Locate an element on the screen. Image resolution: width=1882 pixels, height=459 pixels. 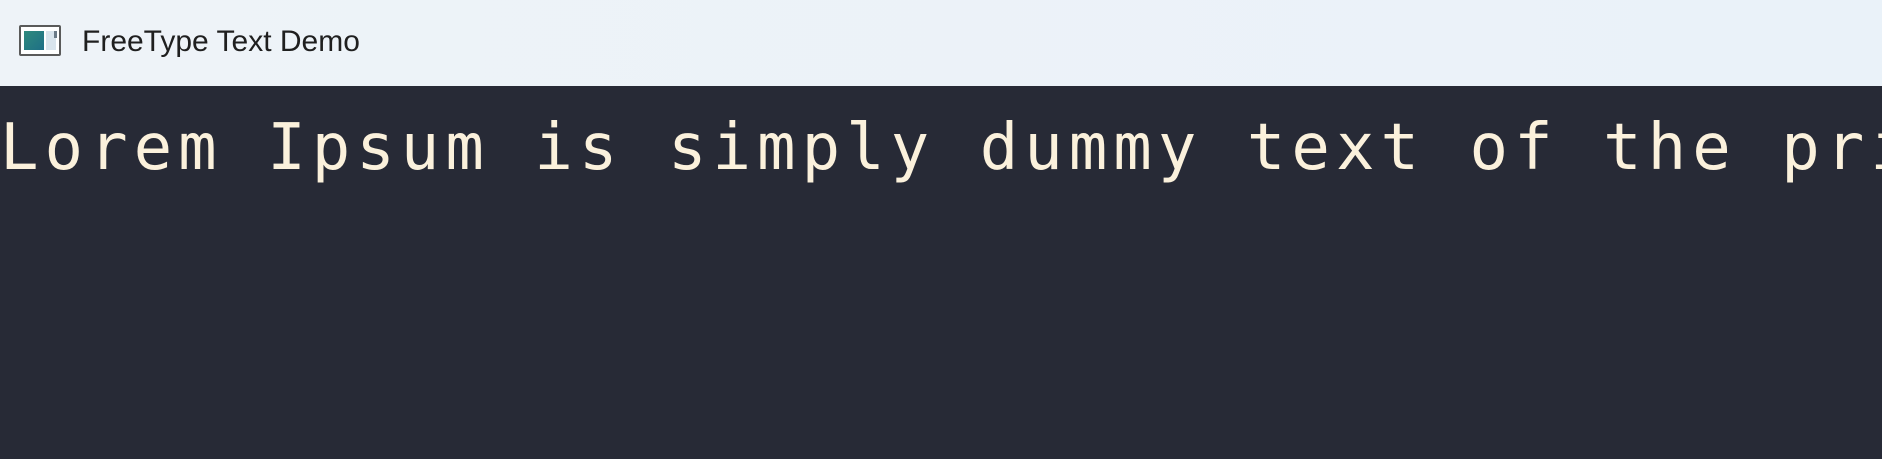
app-icon-marker is located at coordinates (55, 34).